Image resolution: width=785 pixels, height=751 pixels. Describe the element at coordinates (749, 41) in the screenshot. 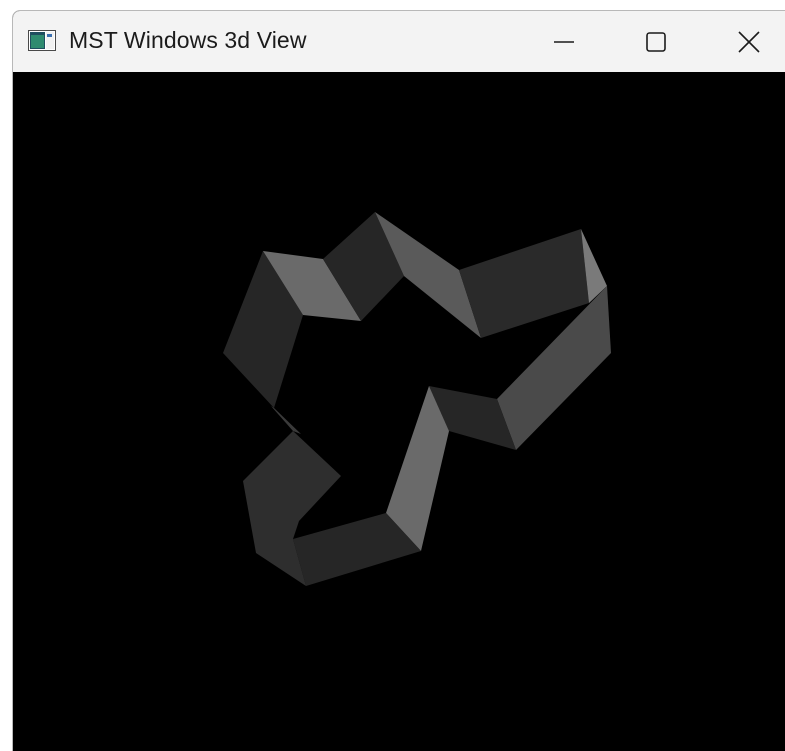

I see `close-icon` at that location.